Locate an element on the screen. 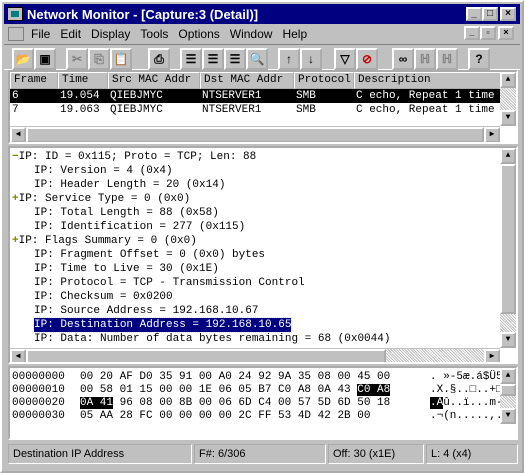 This screenshot has height=473, width=524. detail-line: IP: Destination Address = 192.168.10.65 is located at coordinates (162, 325).